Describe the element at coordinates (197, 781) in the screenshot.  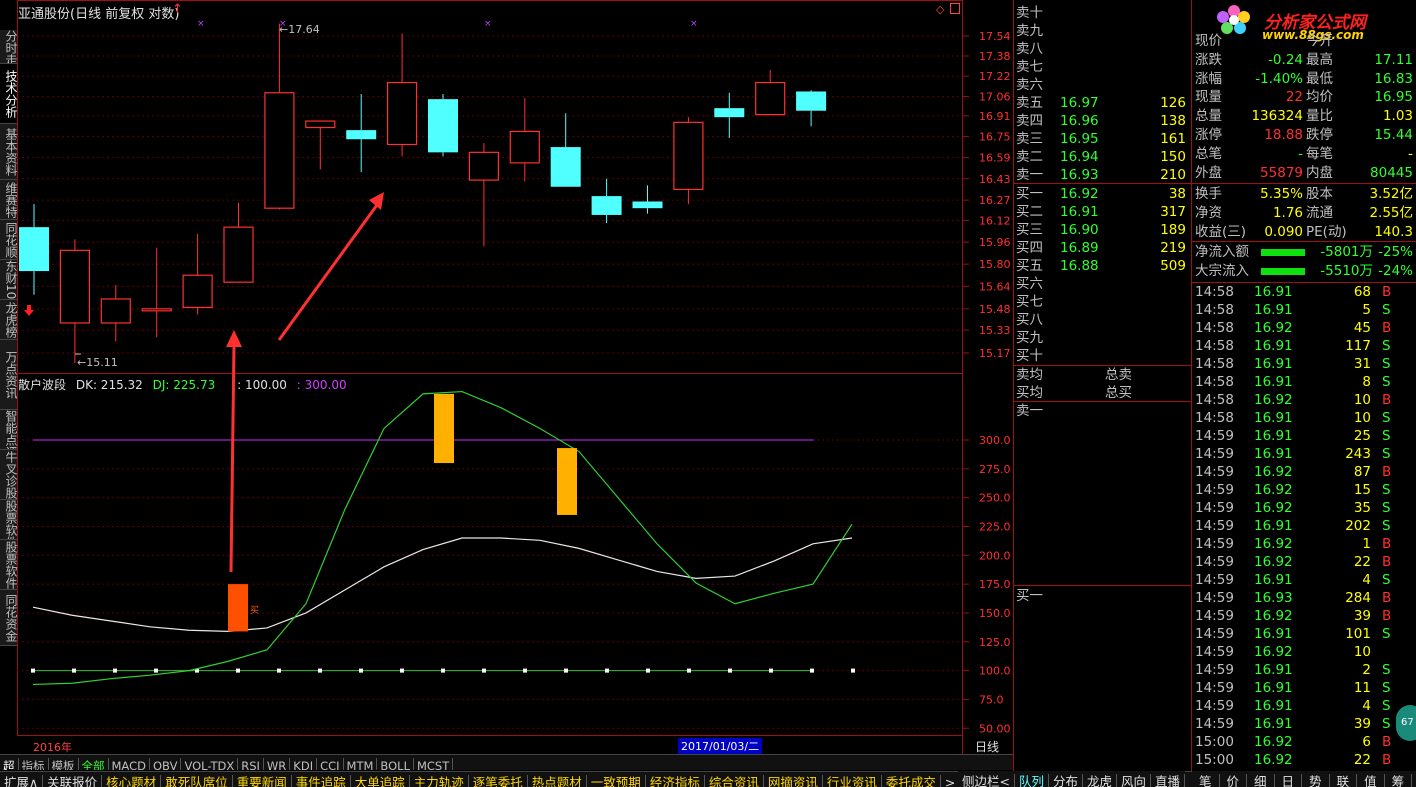
I see `bottom-tab-3: 敢死队席位` at that location.